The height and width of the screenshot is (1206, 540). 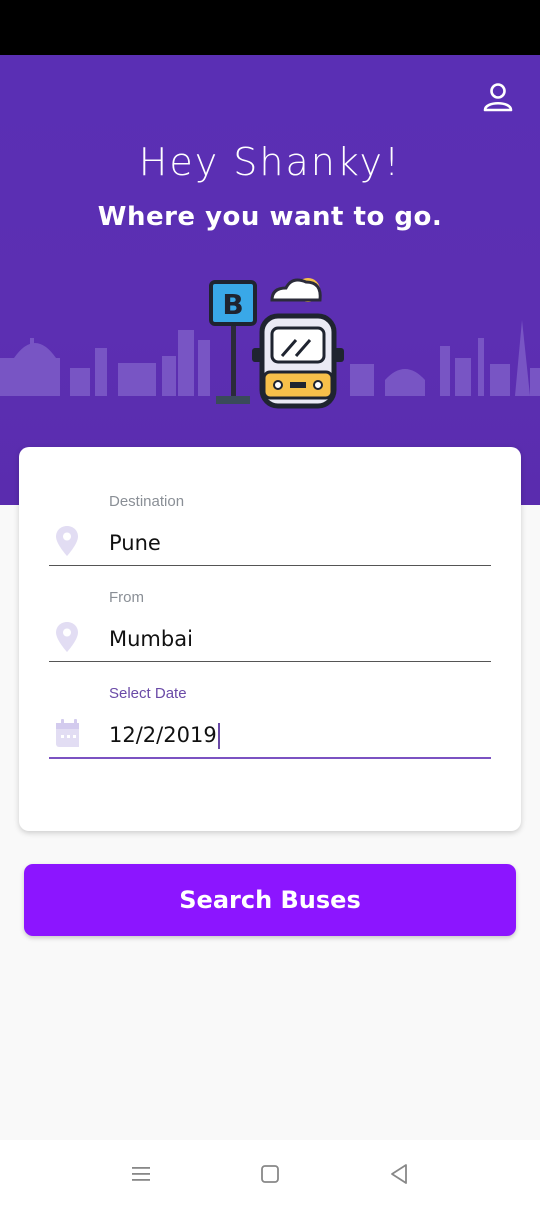 I want to click on status-bar, so click(x=270, y=27).